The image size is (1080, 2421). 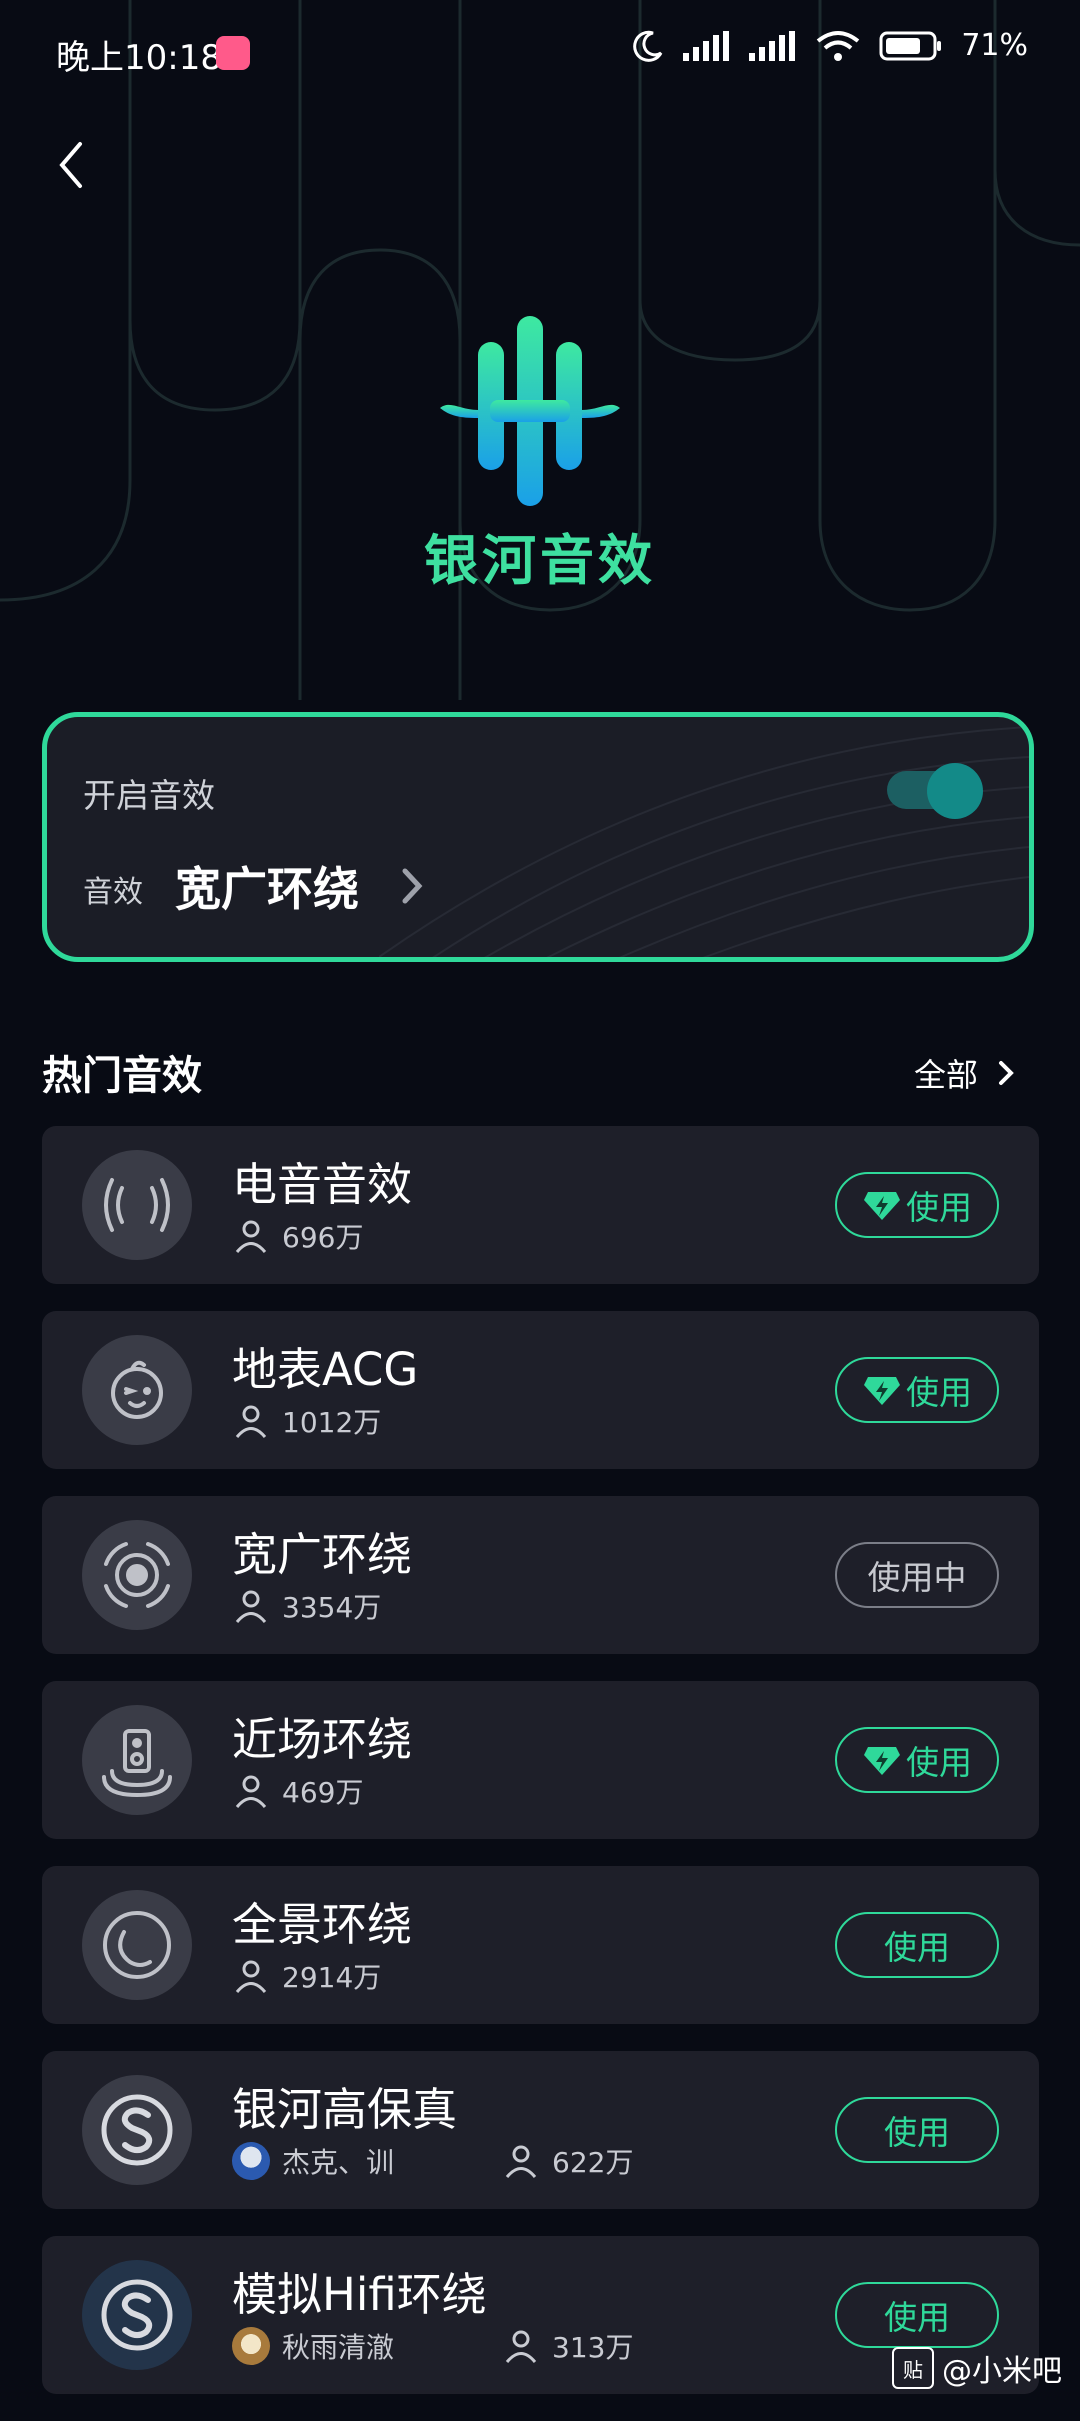 What do you see at coordinates (137, 1390) in the screenshot?
I see `face-icon` at bounding box center [137, 1390].